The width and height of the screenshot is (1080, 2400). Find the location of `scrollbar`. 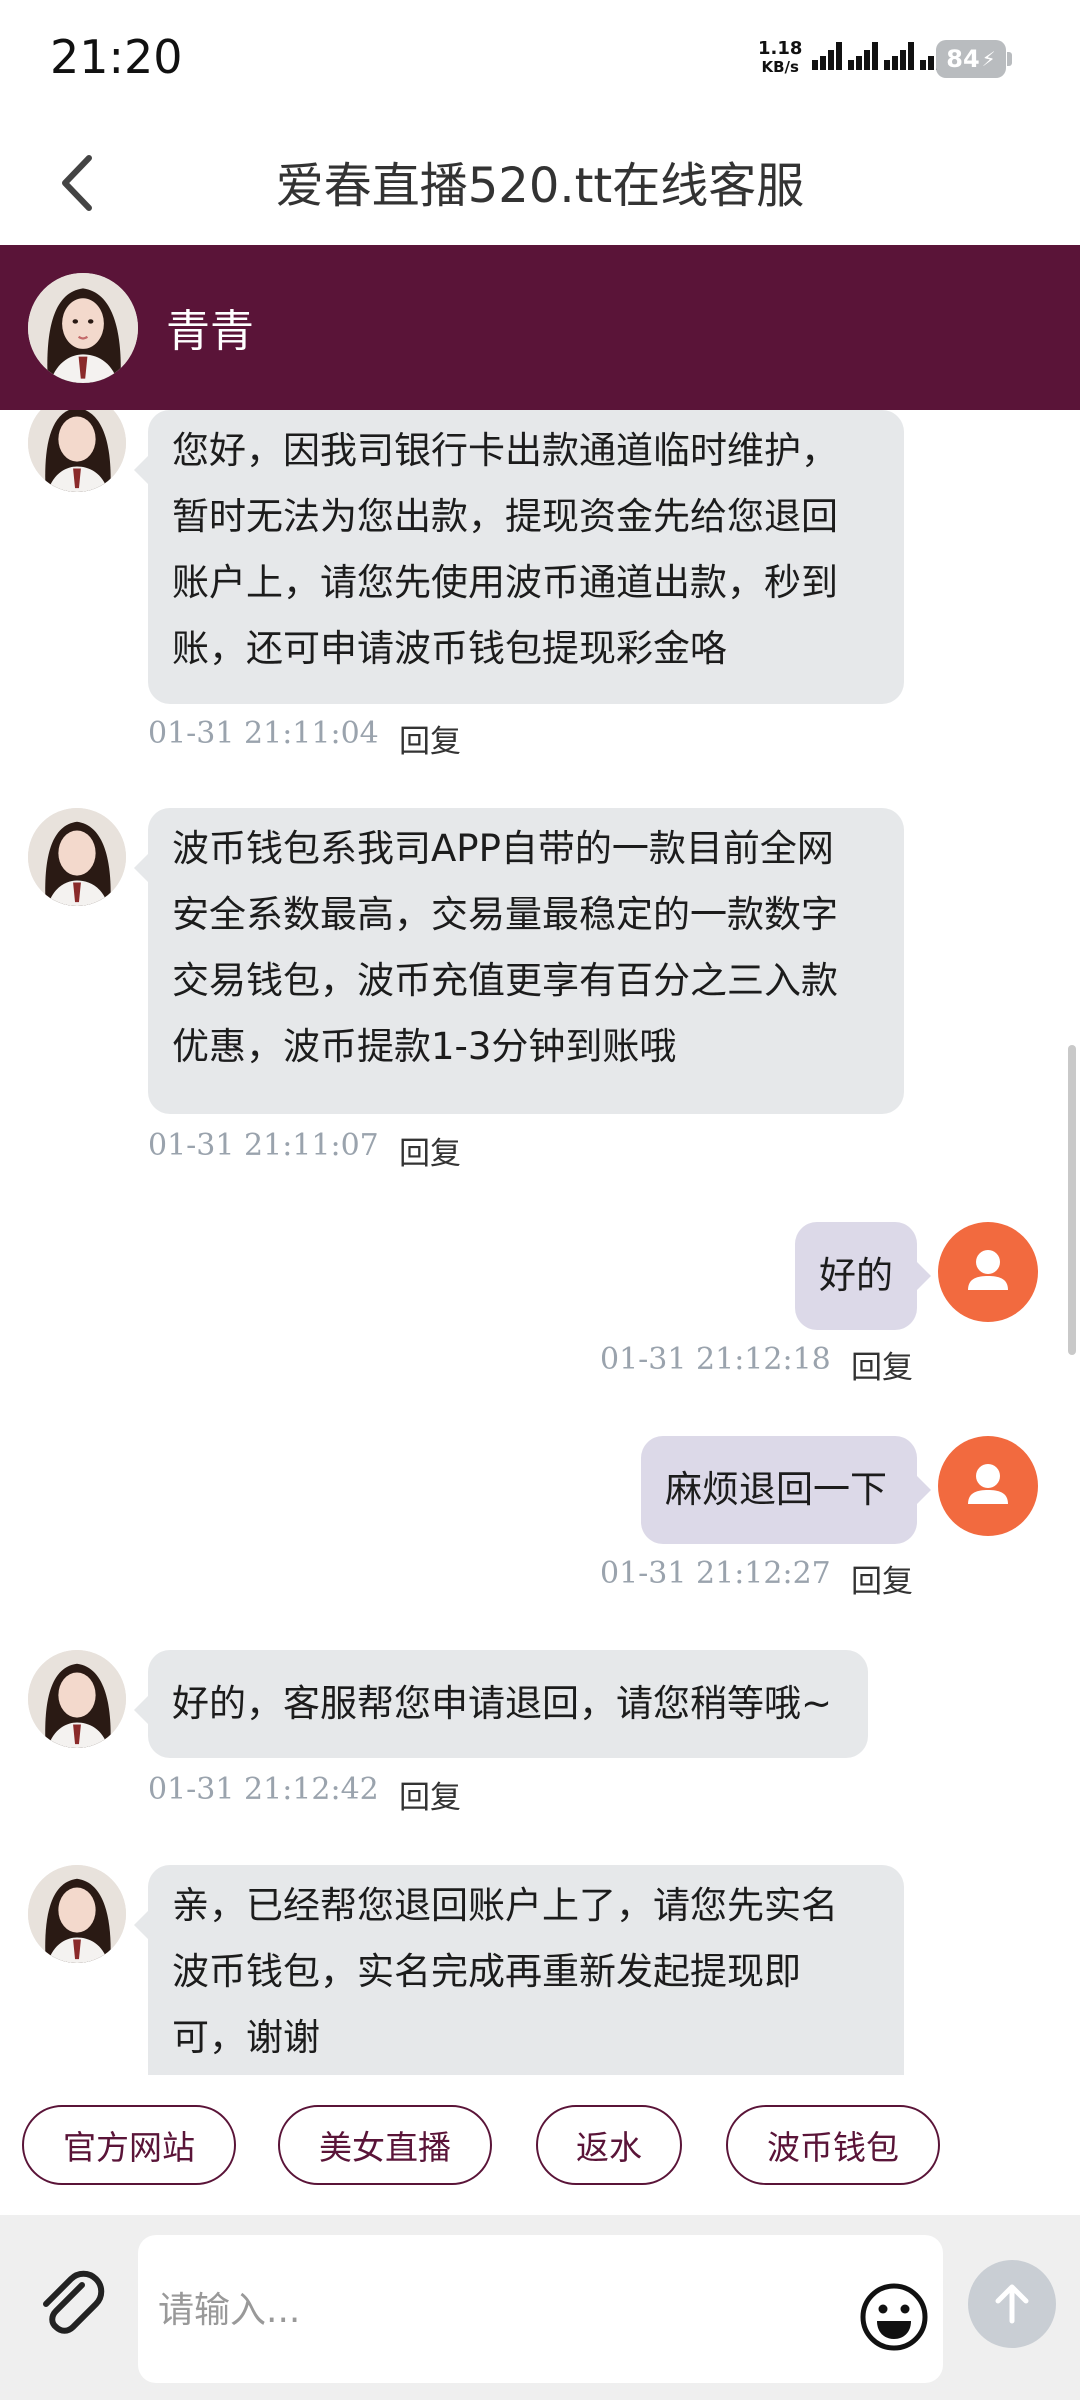

scrollbar is located at coordinates (1072, 1242).